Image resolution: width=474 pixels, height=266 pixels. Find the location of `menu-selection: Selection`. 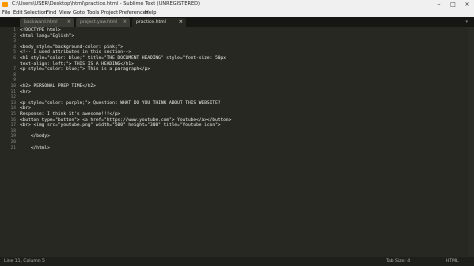

menu-selection: Selection is located at coordinates (35, 13).